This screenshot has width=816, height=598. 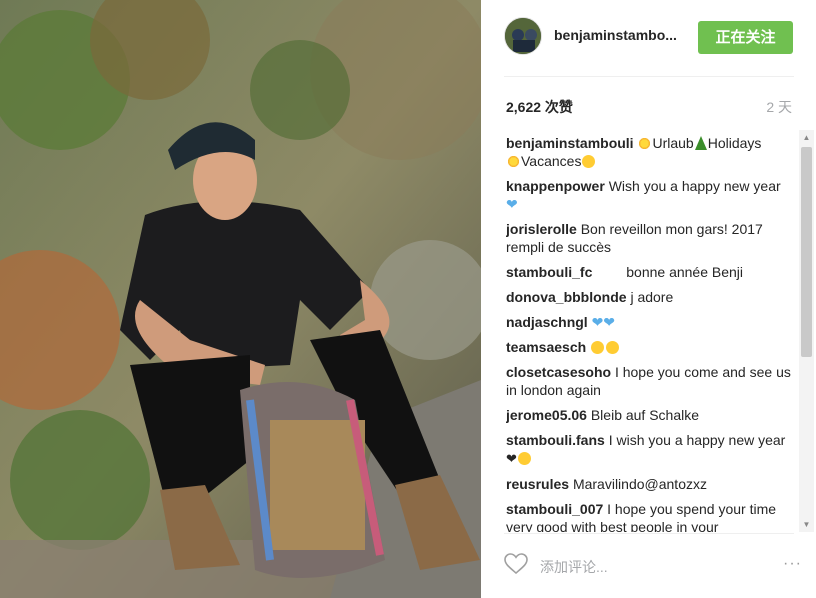 I want to click on comment-username: jorislerolle, so click(x=541, y=229).